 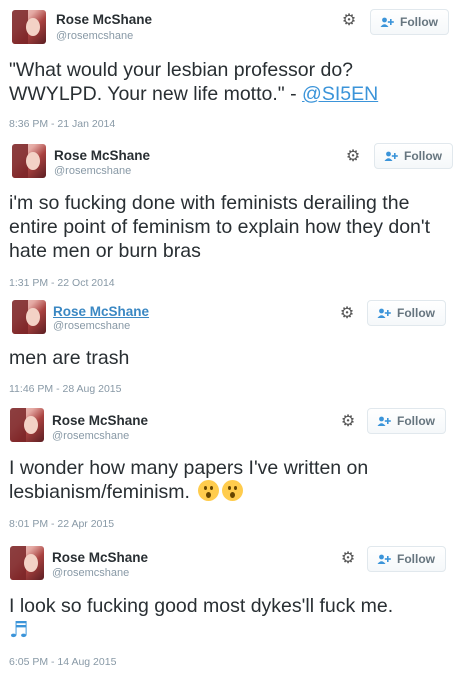 I want to click on timestamp: 8:36 PM - 21 Jan 2014, so click(x=62, y=124).